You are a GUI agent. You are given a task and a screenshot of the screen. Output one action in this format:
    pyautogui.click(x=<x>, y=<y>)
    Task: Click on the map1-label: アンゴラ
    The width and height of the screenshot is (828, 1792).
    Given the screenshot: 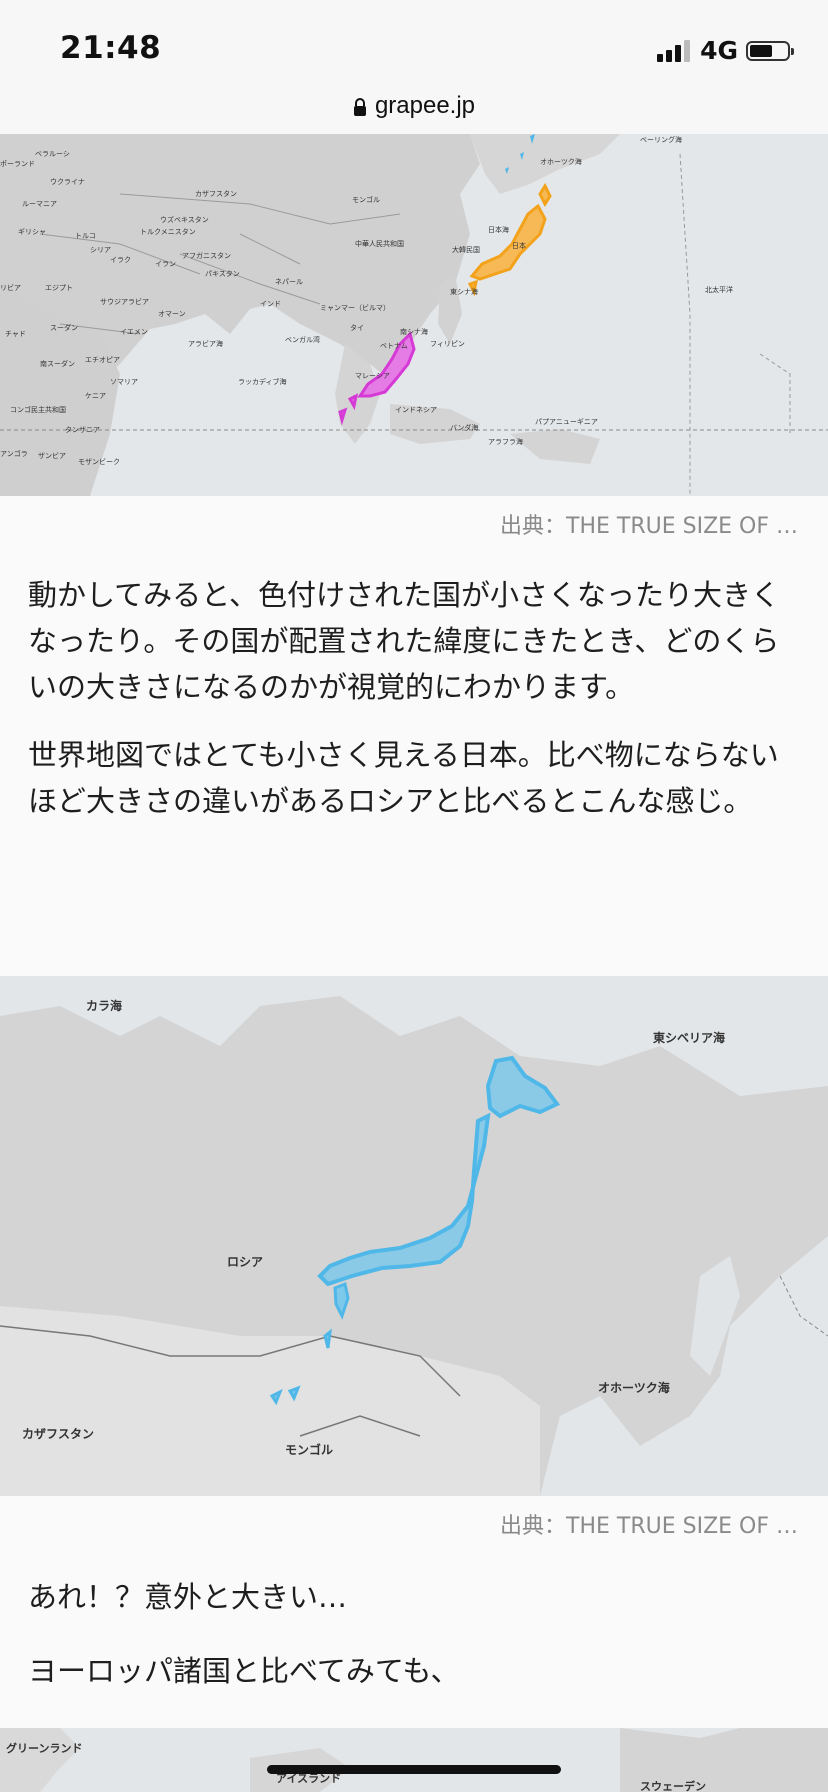 What is the action you would take?
    pyautogui.click(x=14, y=453)
    